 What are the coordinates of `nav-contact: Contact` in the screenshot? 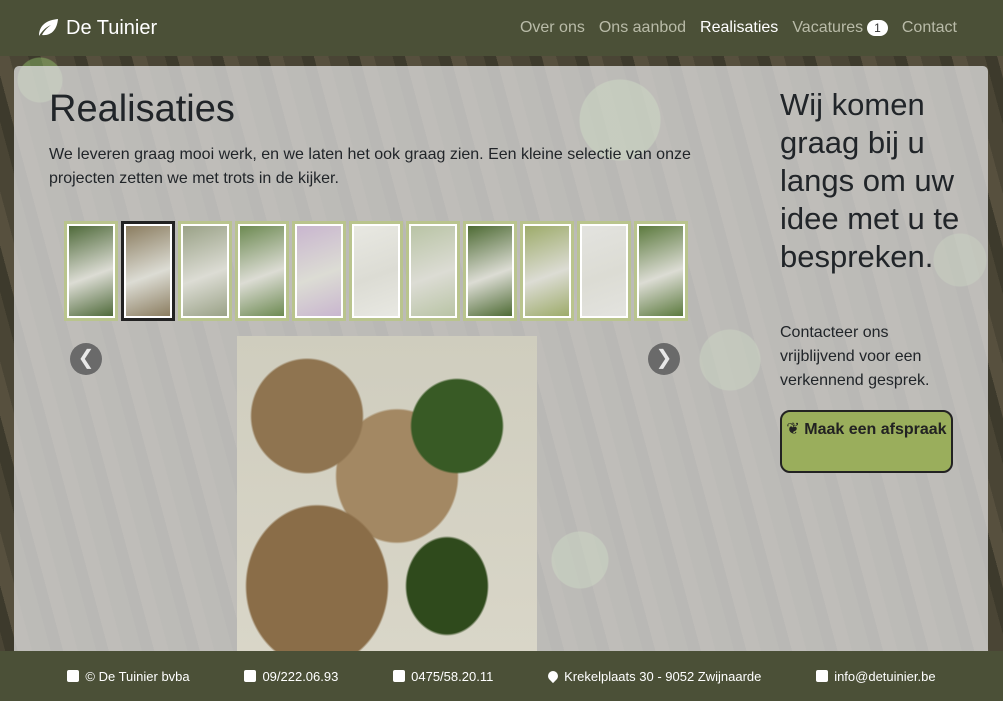 It's located at (929, 28).